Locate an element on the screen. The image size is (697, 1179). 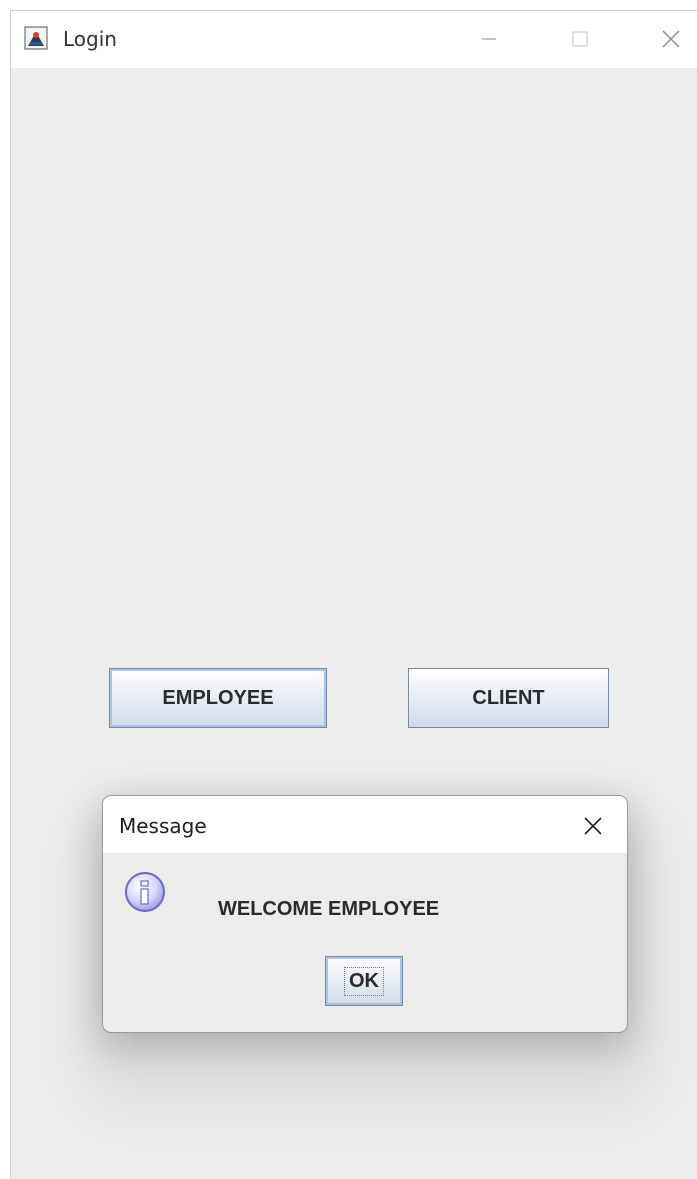
window-title: Login is located at coordinates (90, 39).